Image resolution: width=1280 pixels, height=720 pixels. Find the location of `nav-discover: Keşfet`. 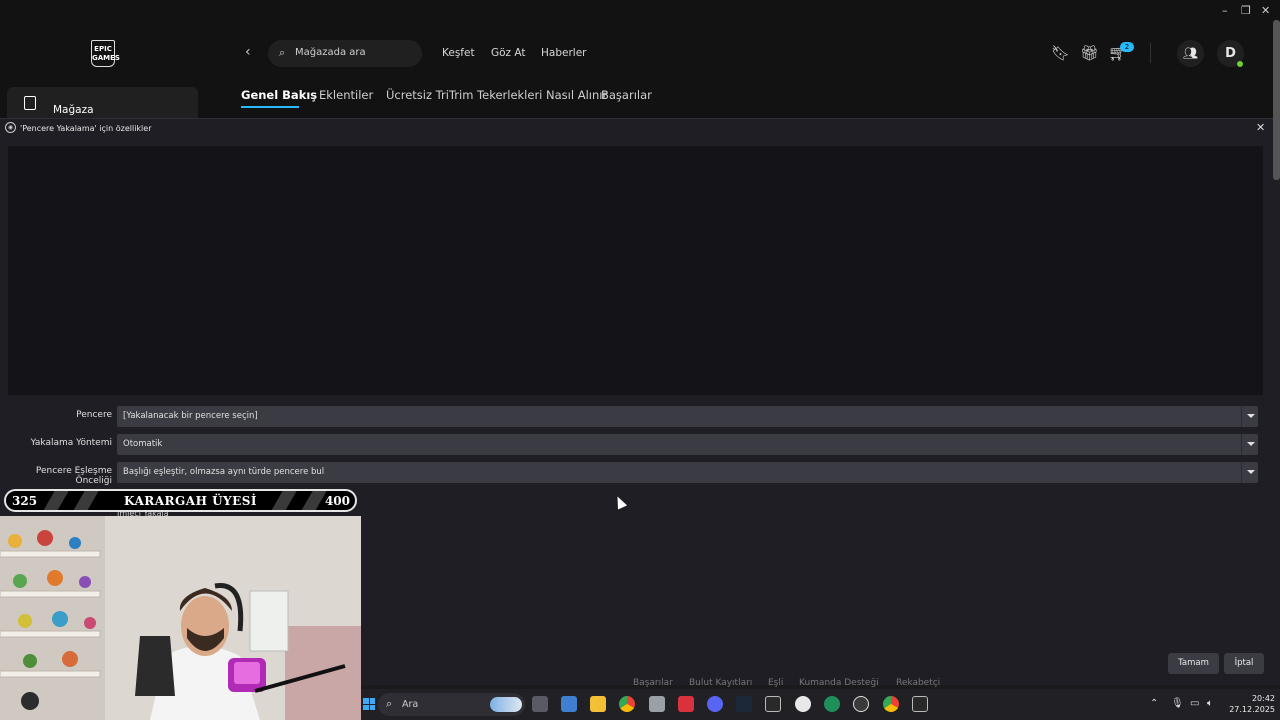

nav-discover: Keşfet is located at coordinates (458, 53).